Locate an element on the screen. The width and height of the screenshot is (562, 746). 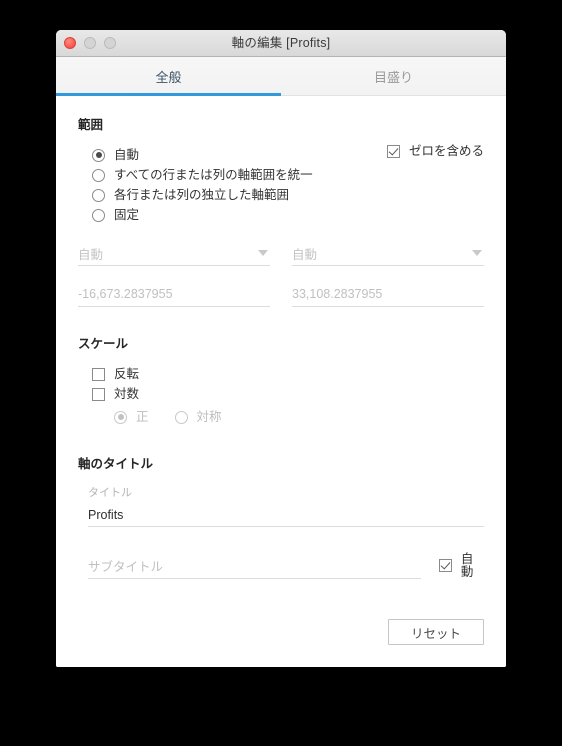
range-end-value-field: 33,108.2837955 is located at coordinates (388, 294).